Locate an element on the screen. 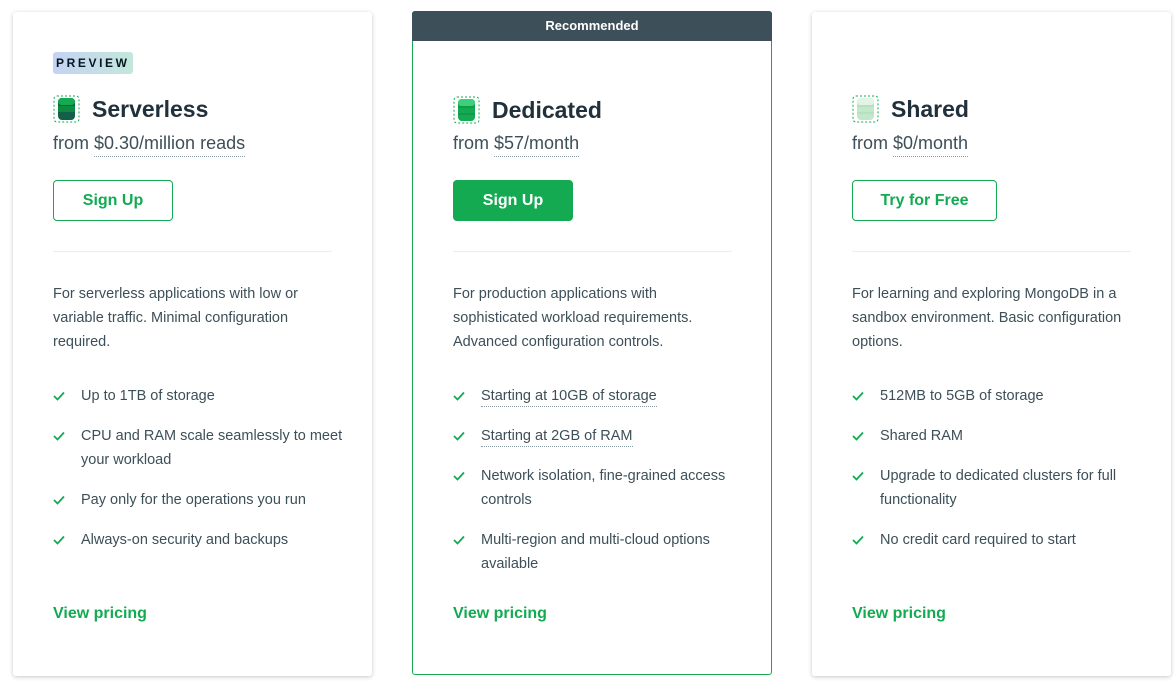  feature-text: 512MB to 5GB of storage is located at coordinates (962, 396).